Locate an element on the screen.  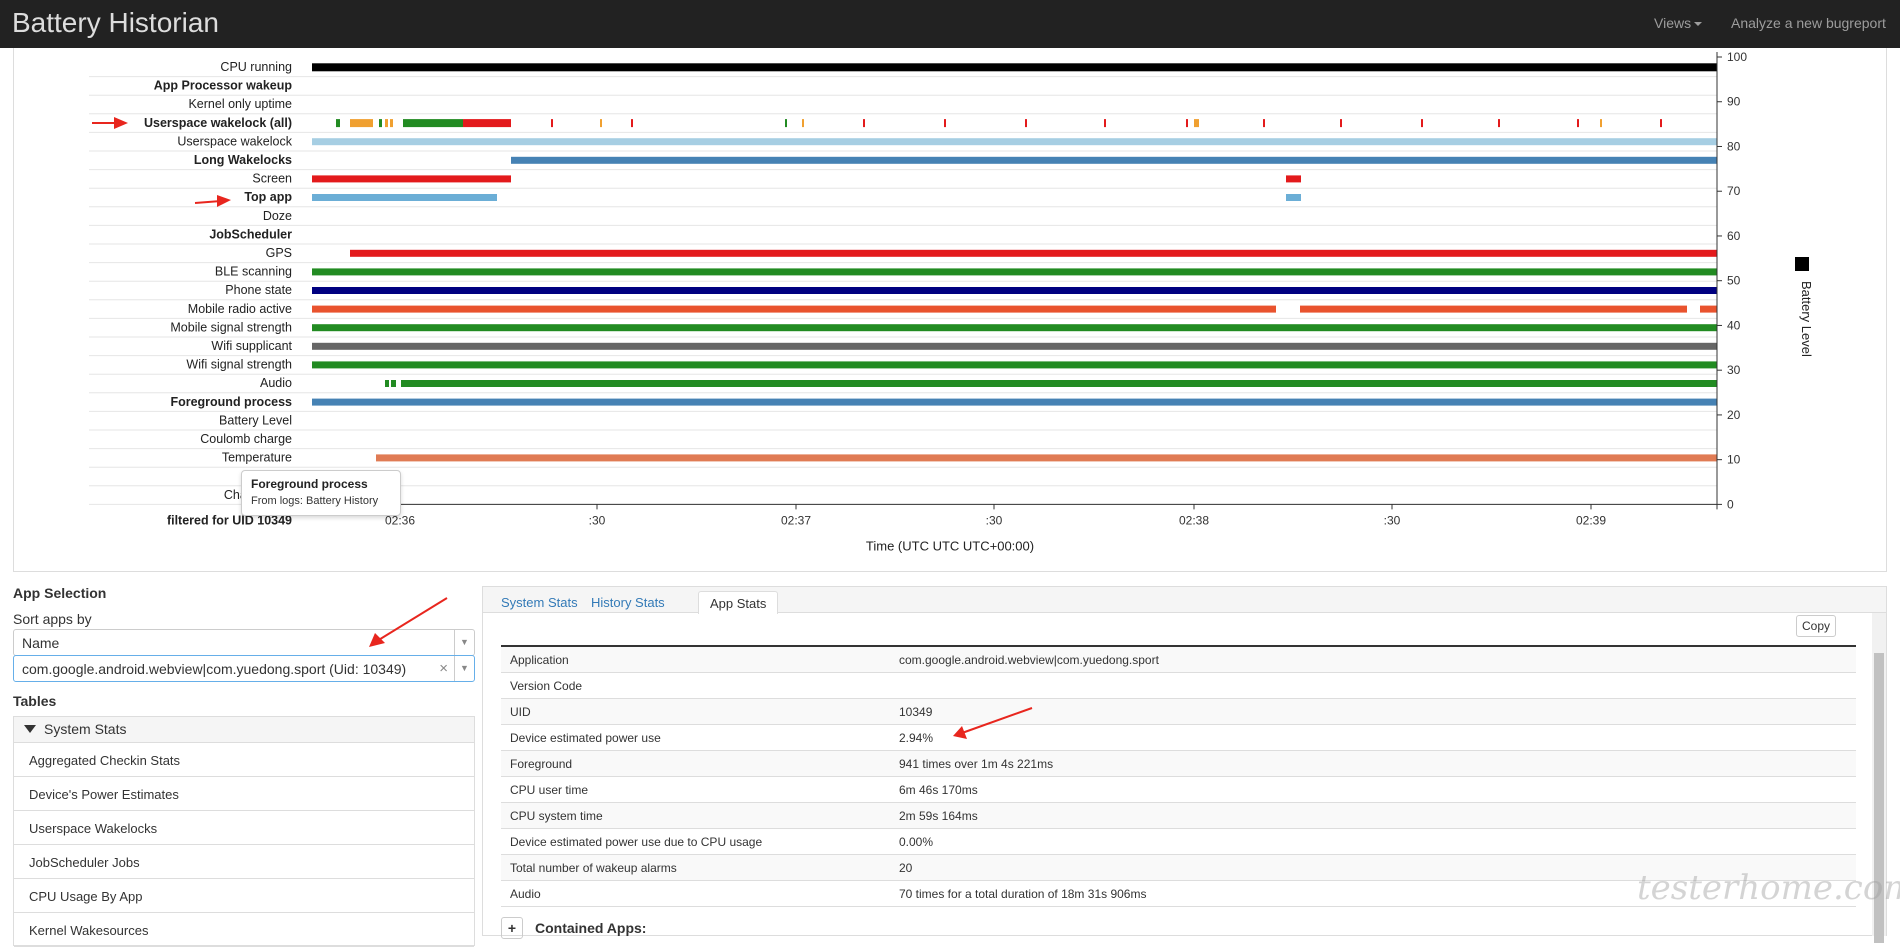
battery-y-tick-label: 30 is located at coordinates (1734, 370).